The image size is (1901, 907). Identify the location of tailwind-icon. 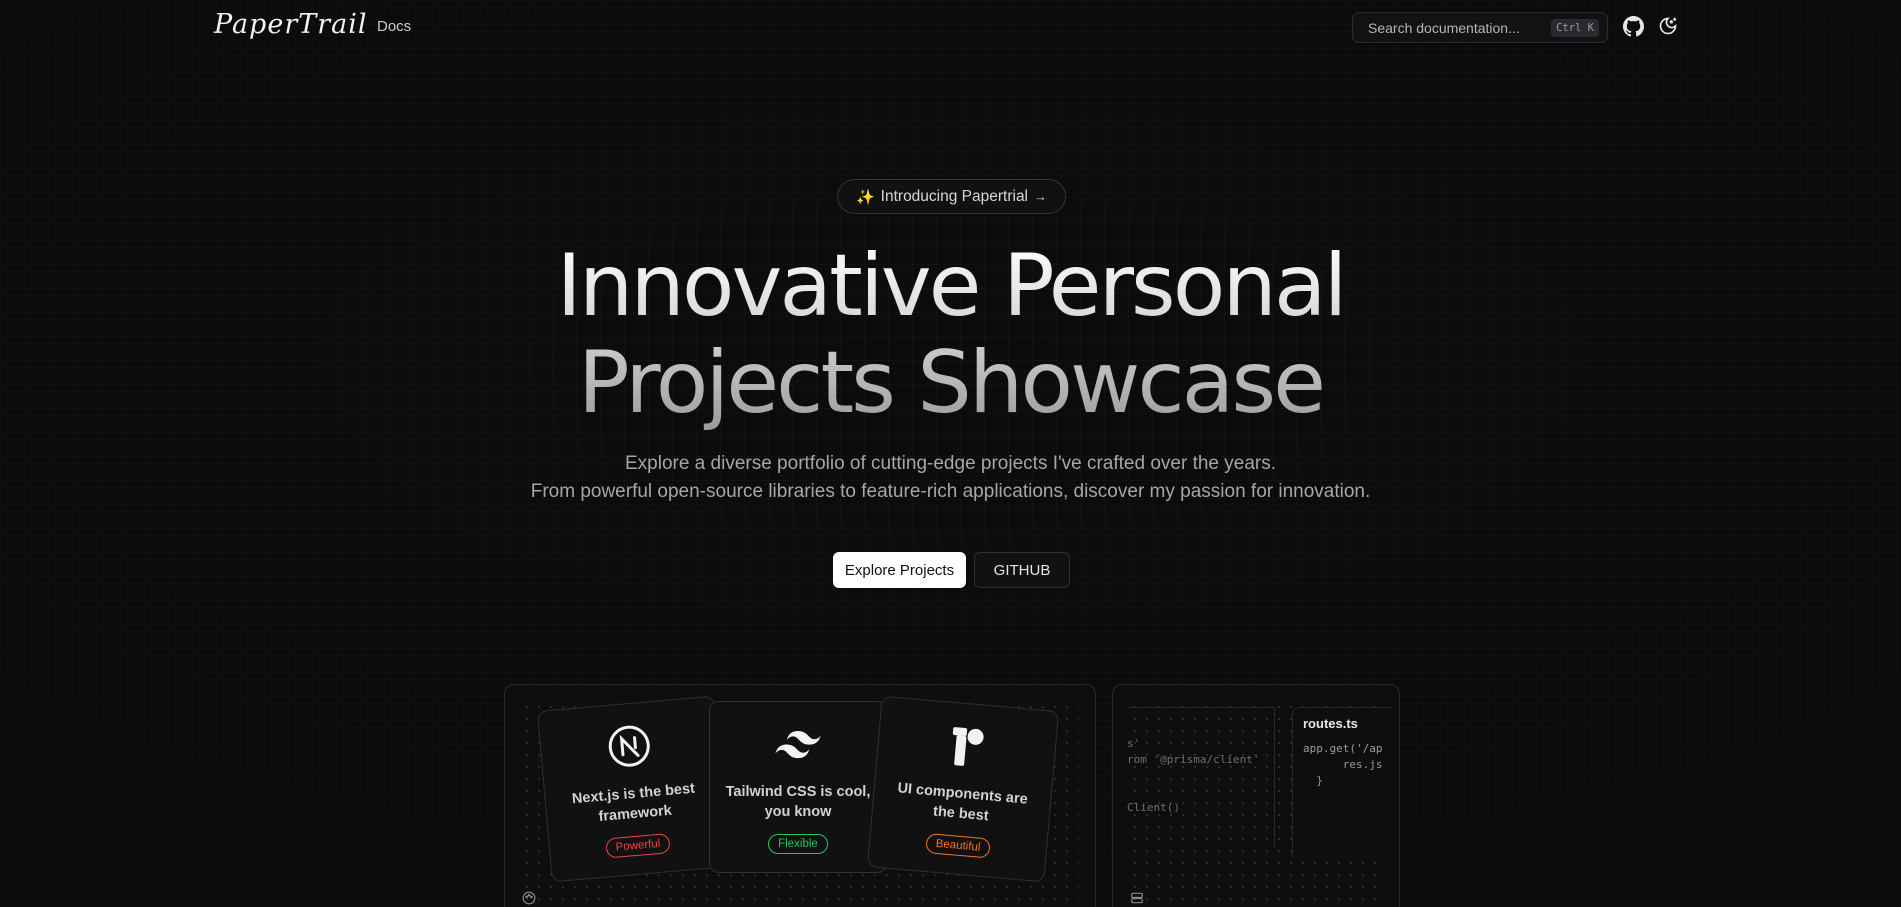
(798, 744).